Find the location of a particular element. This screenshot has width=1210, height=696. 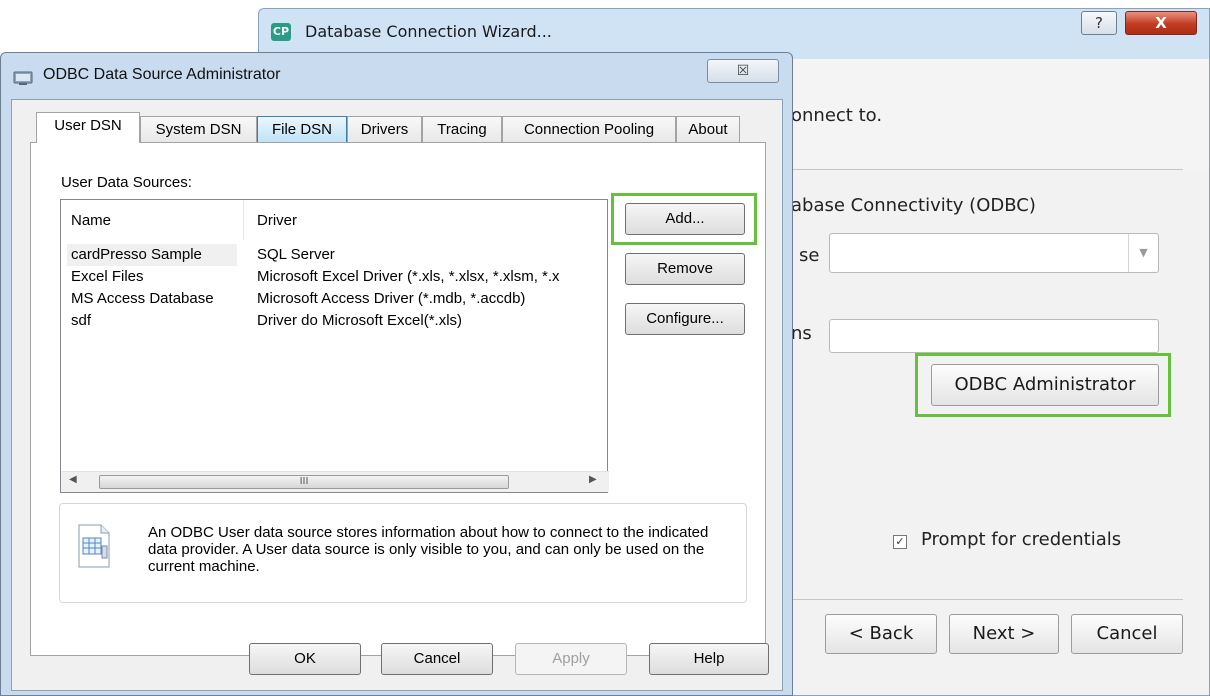

back-button: < Back is located at coordinates (881, 634).